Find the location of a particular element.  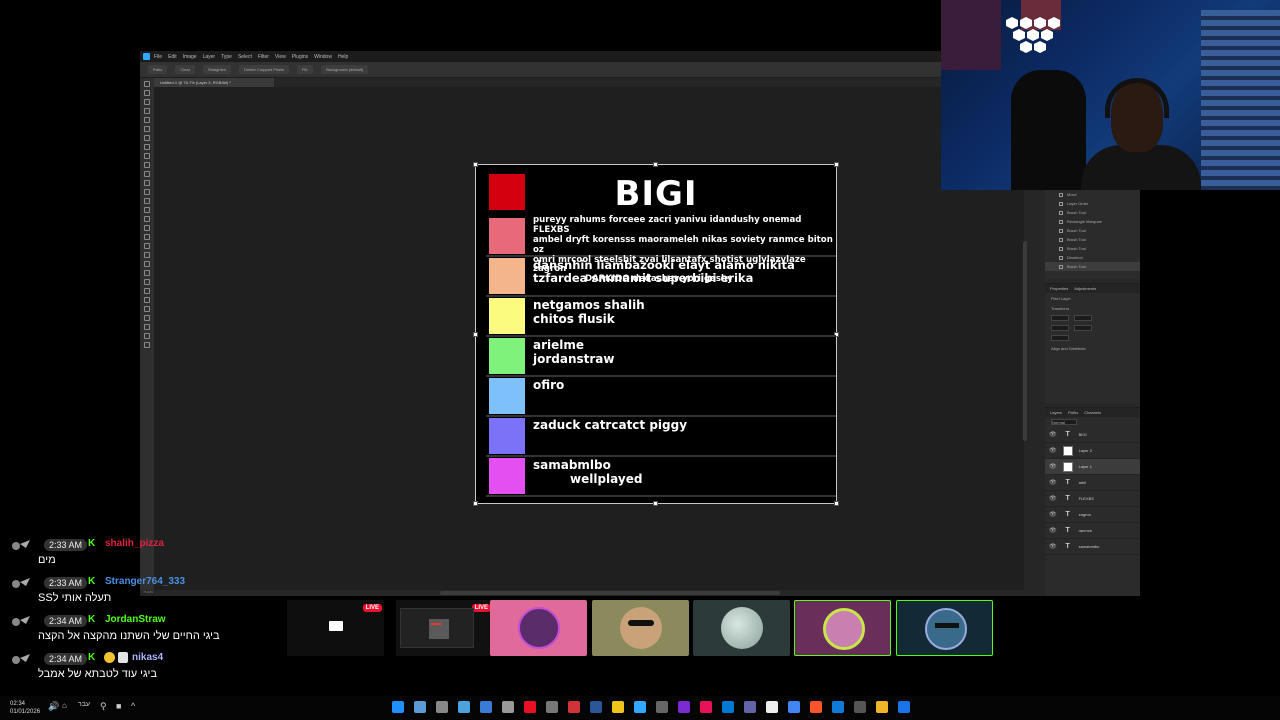

language-indicator: עבר is located at coordinates (84, 704).